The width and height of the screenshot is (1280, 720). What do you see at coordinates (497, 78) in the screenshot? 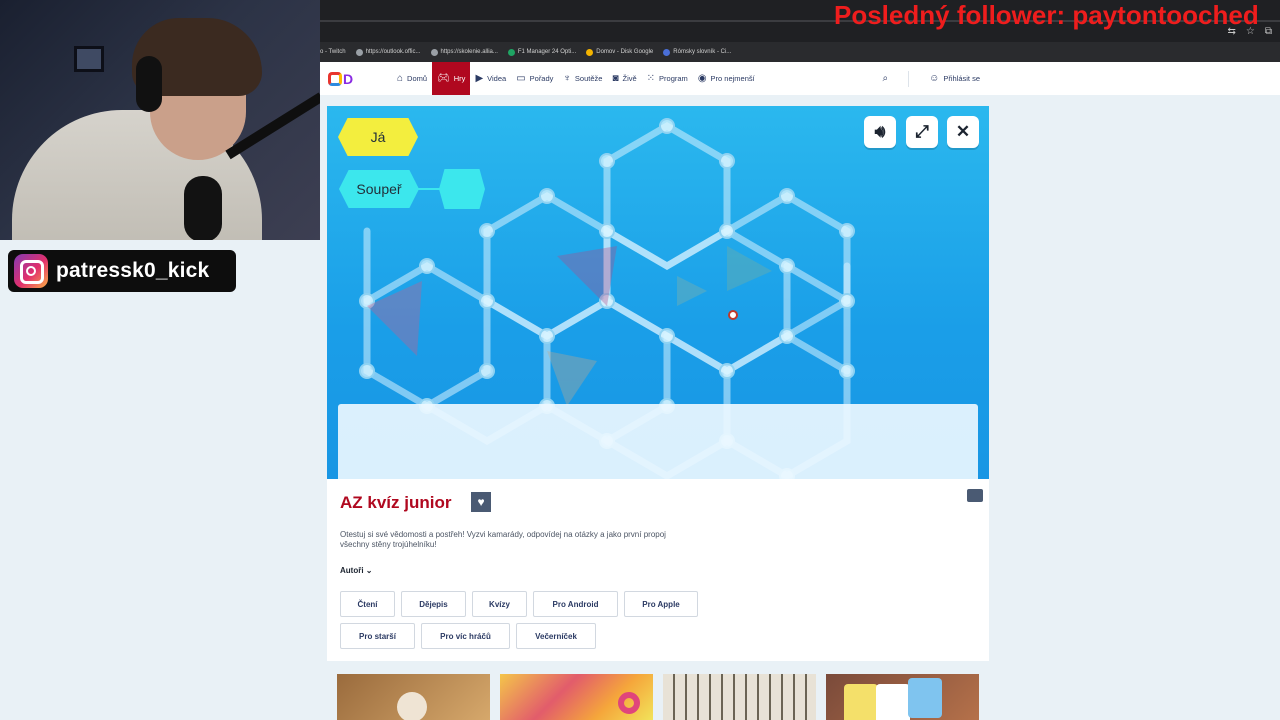
I see `nav-label: Videa` at bounding box center [497, 78].